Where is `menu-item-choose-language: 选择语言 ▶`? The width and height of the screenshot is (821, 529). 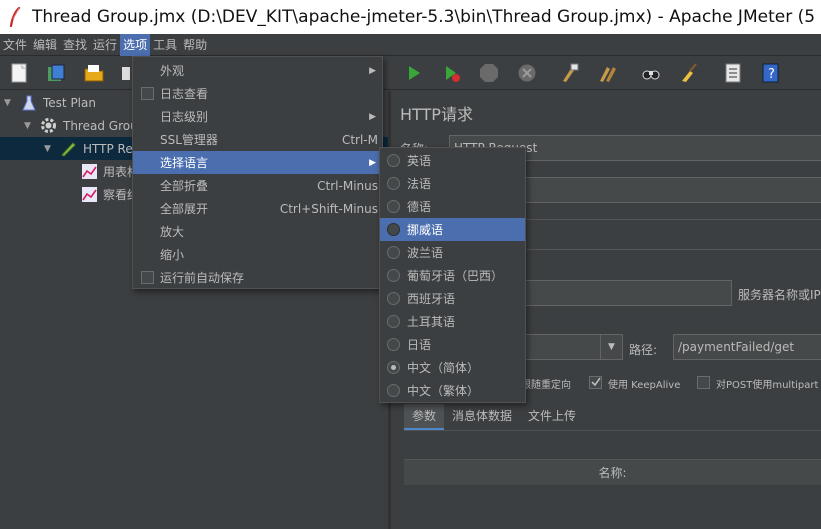 menu-item-choose-language: 选择语言 ▶ is located at coordinates (257, 162).